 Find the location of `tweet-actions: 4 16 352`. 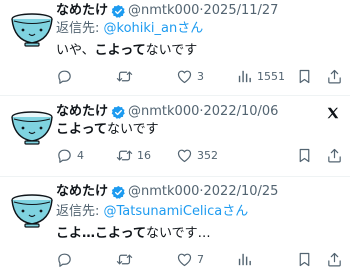

tweet-actions: 4 16 352 is located at coordinates (201, 155).